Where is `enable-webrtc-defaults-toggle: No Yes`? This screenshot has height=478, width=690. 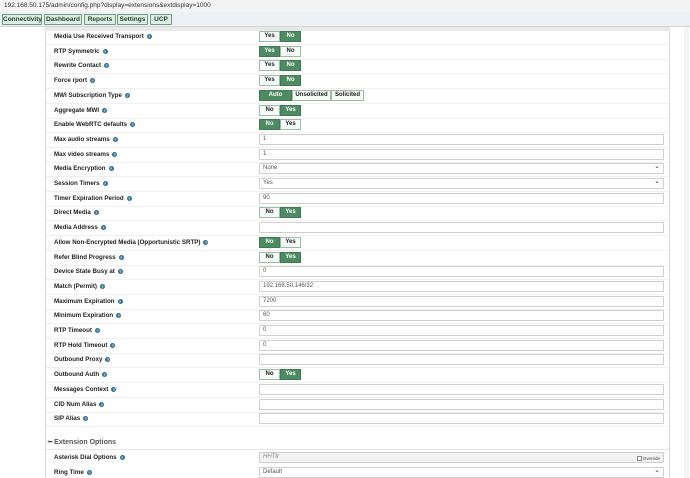
enable-webrtc-defaults-toggle: No Yes is located at coordinates (280, 124).